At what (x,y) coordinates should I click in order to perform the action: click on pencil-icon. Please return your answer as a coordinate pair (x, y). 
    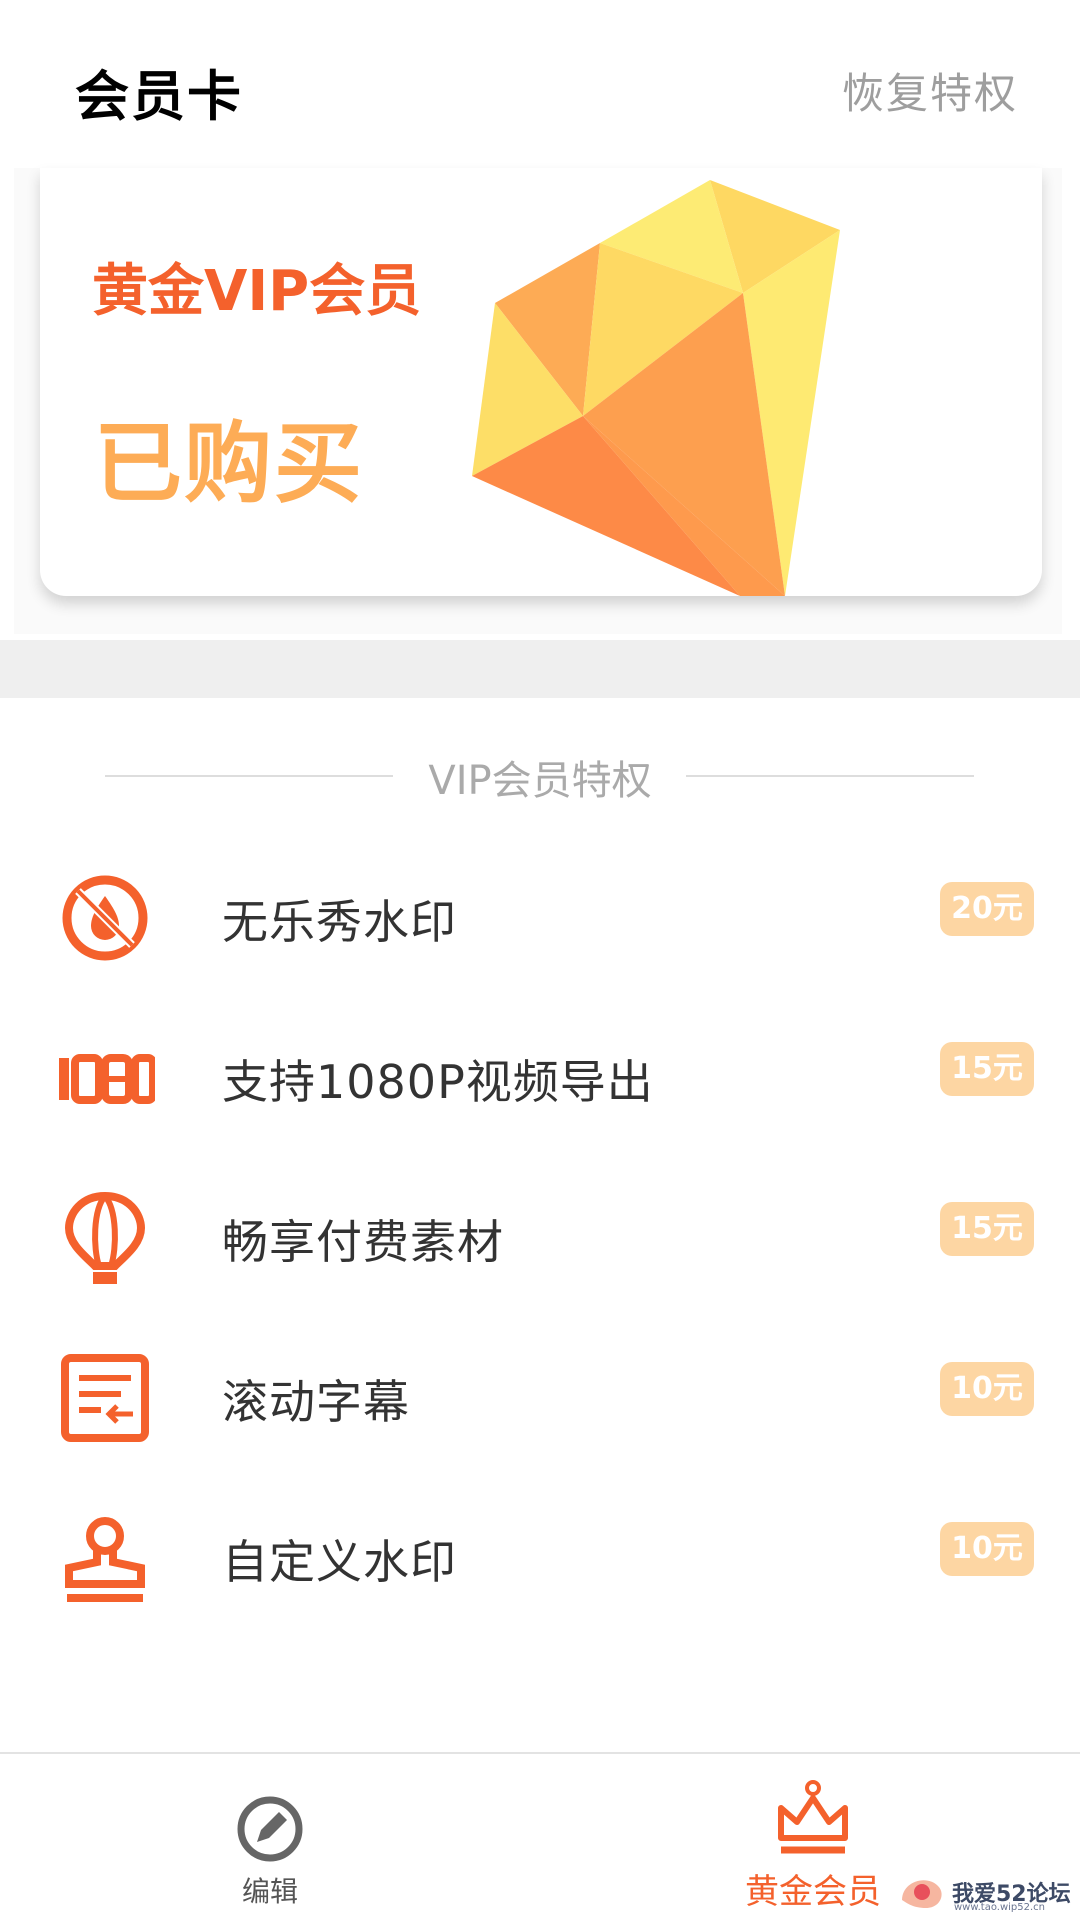
    Looking at the image, I should click on (270, 1829).